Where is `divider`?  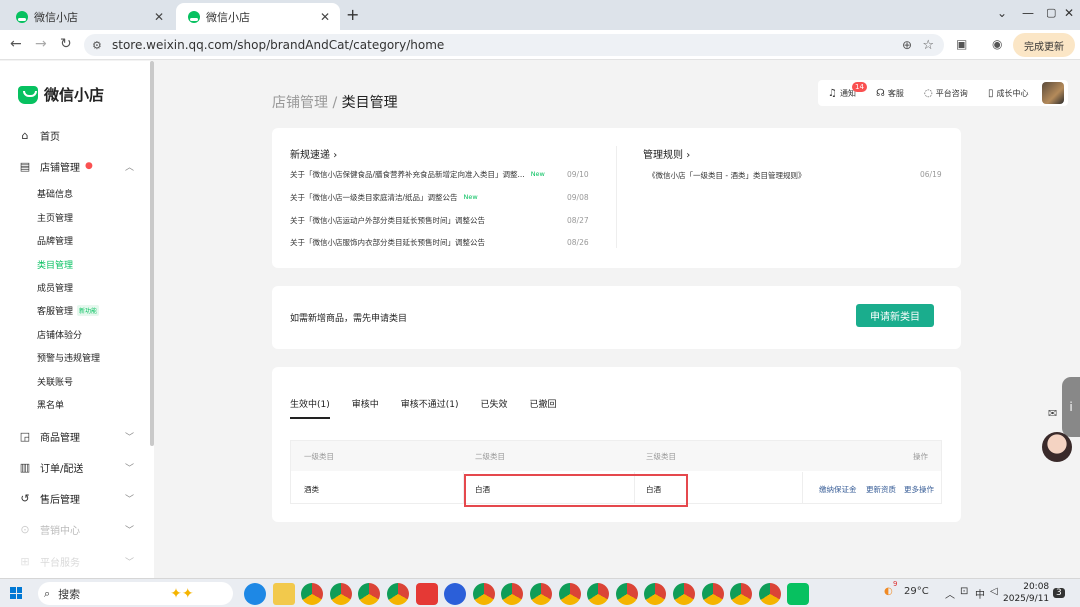 divider is located at coordinates (616, 197).